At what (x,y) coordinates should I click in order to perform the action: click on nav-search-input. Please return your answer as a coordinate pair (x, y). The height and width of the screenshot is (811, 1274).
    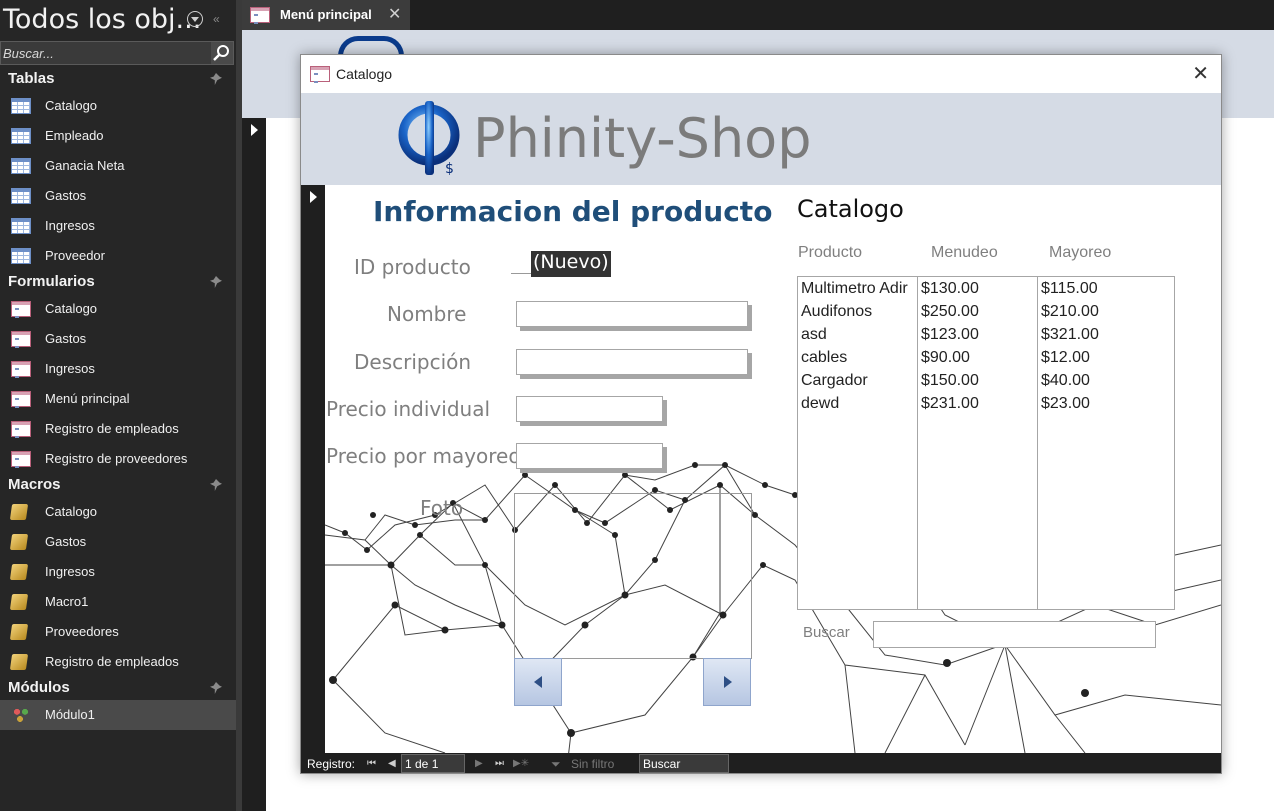
    Looking at the image, I should click on (106, 53).